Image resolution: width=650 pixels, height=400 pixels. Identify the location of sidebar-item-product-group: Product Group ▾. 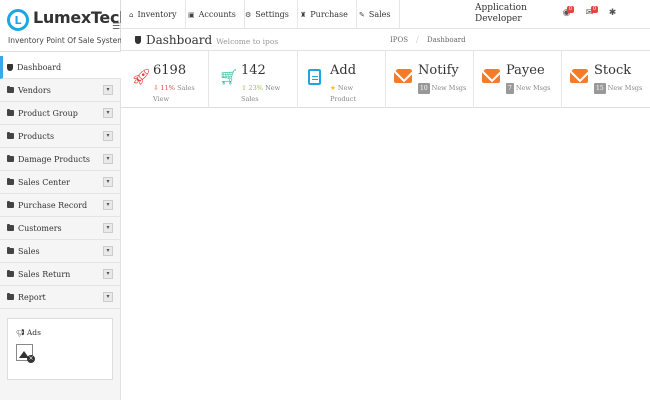
(60, 113).